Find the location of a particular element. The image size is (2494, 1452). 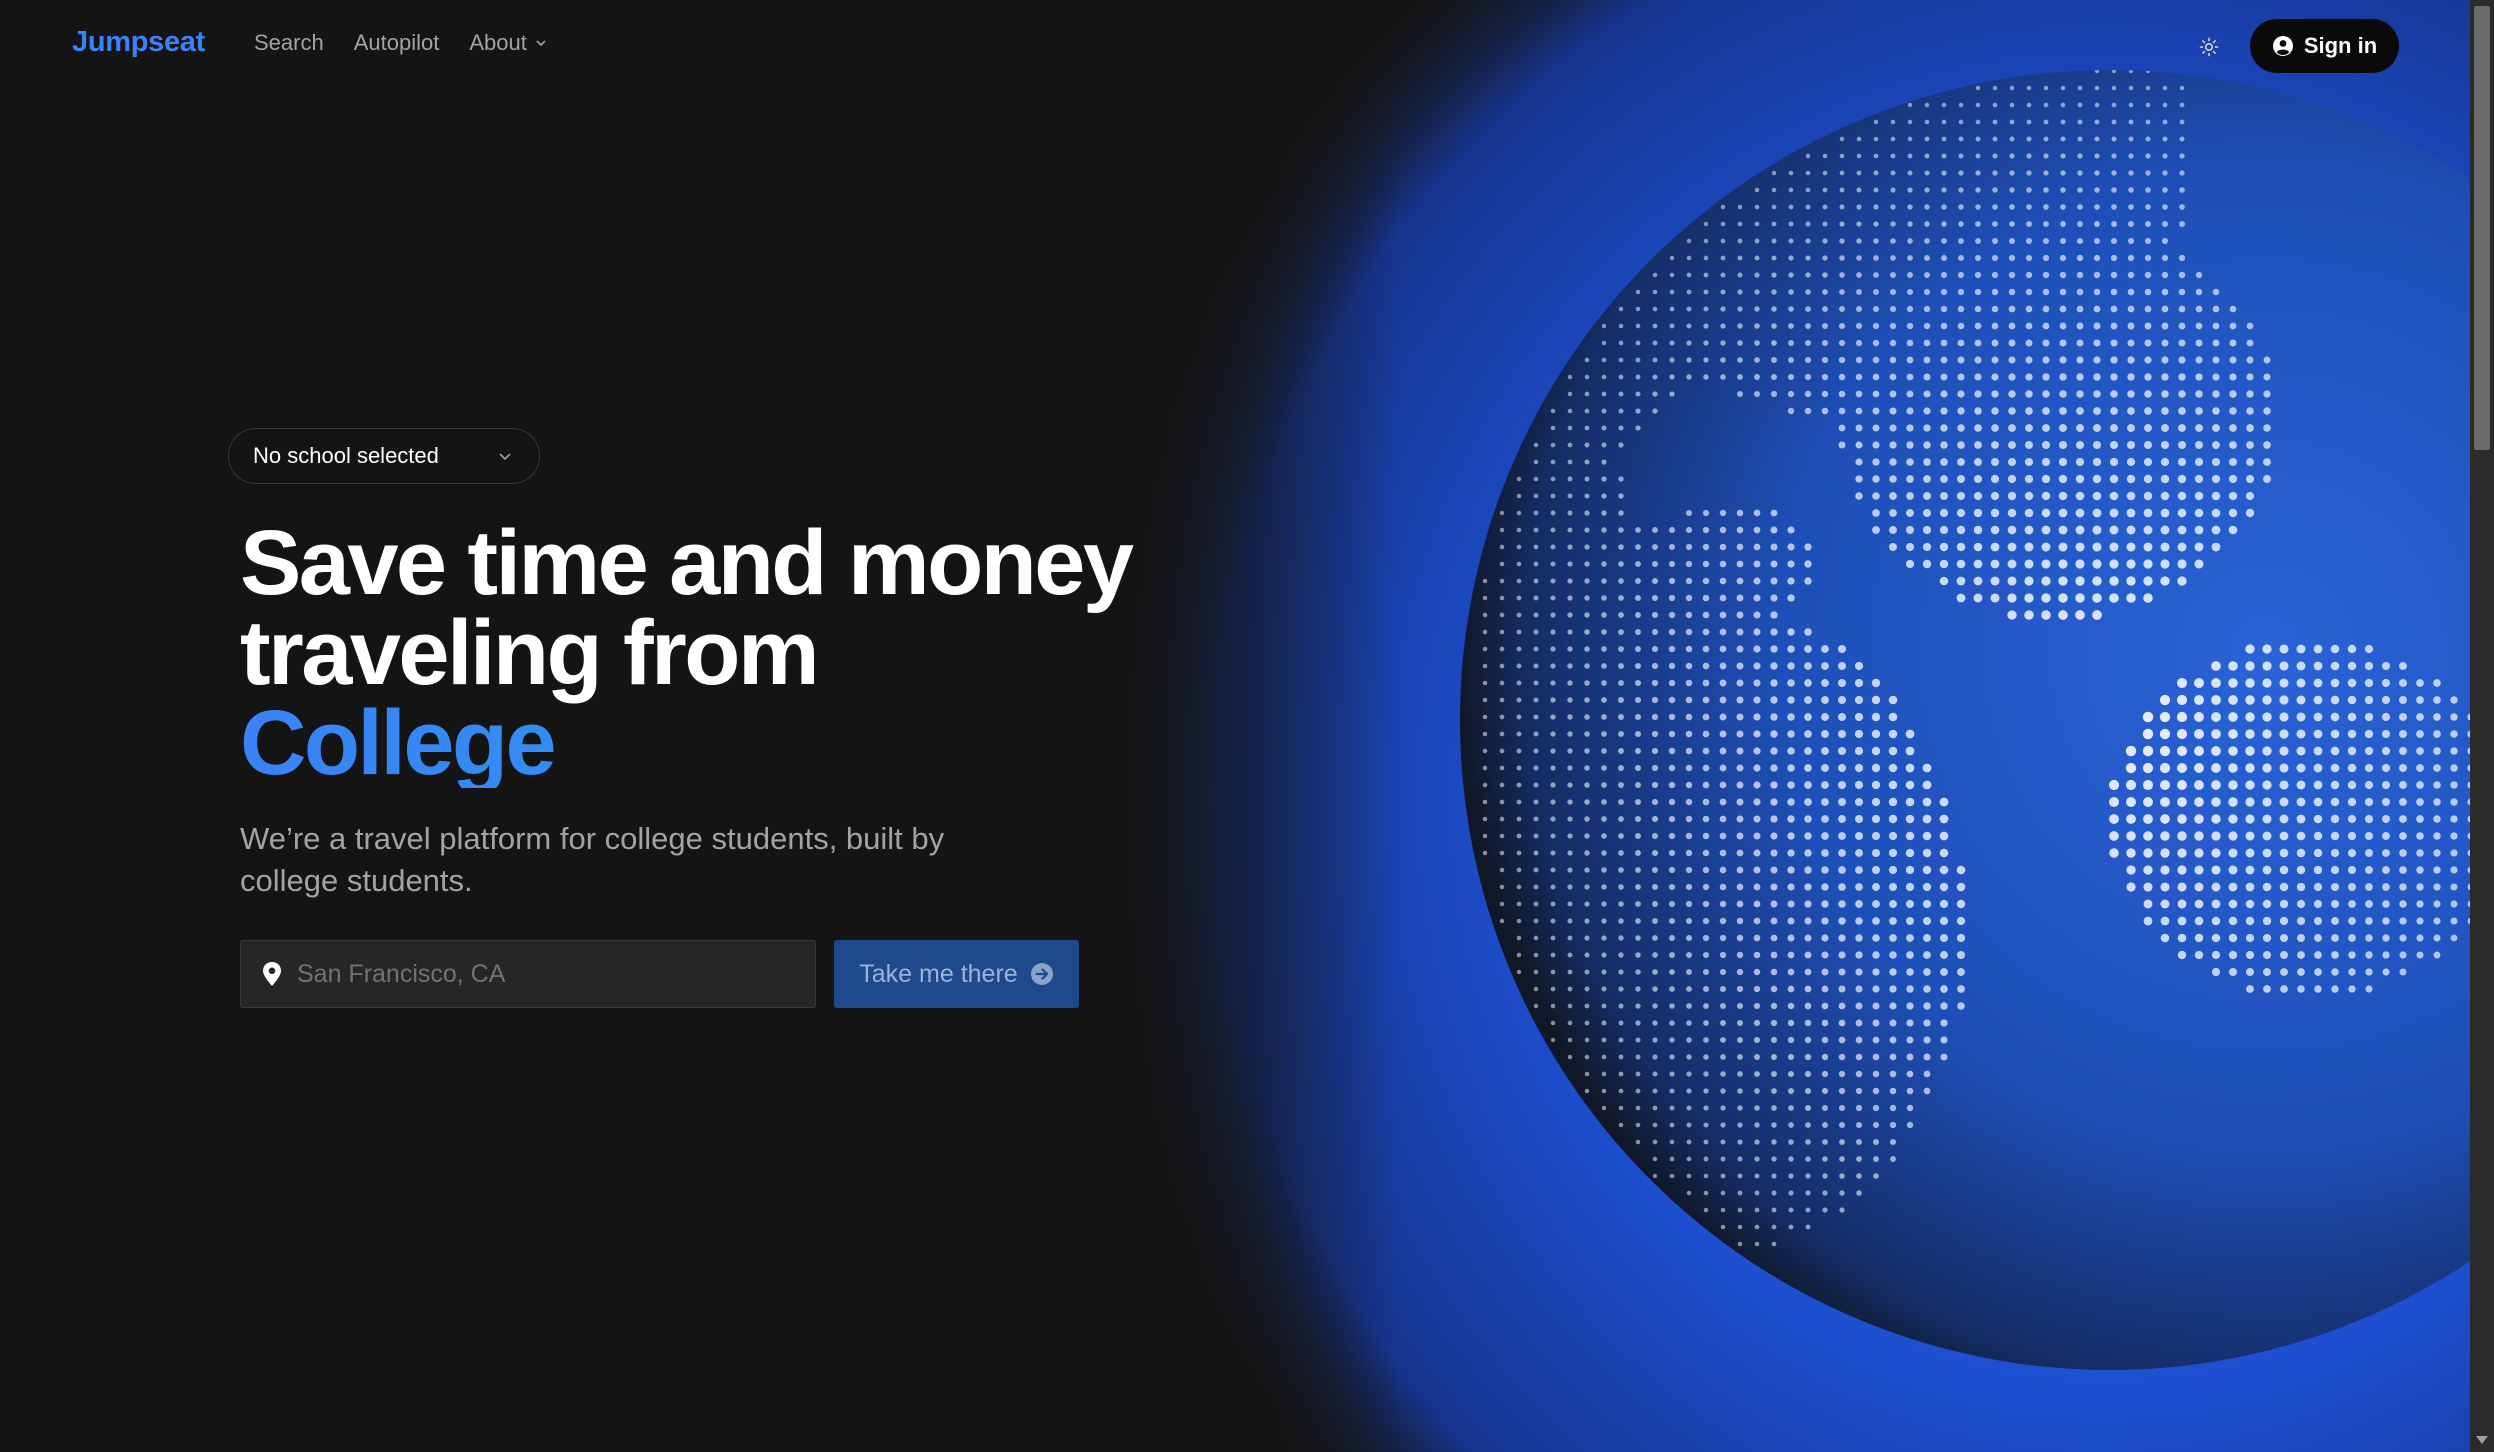

school-select-dropdown: No school selected is located at coordinates (384, 456).